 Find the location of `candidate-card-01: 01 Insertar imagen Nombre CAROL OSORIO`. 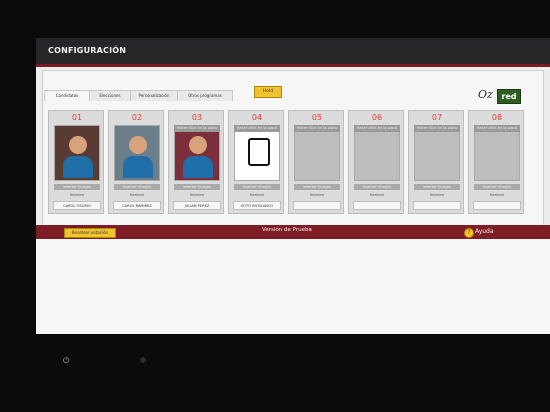

candidate-card-01: 01 Insertar imagen Nombre CAROL OSORIO is located at coordinates (76, 162).